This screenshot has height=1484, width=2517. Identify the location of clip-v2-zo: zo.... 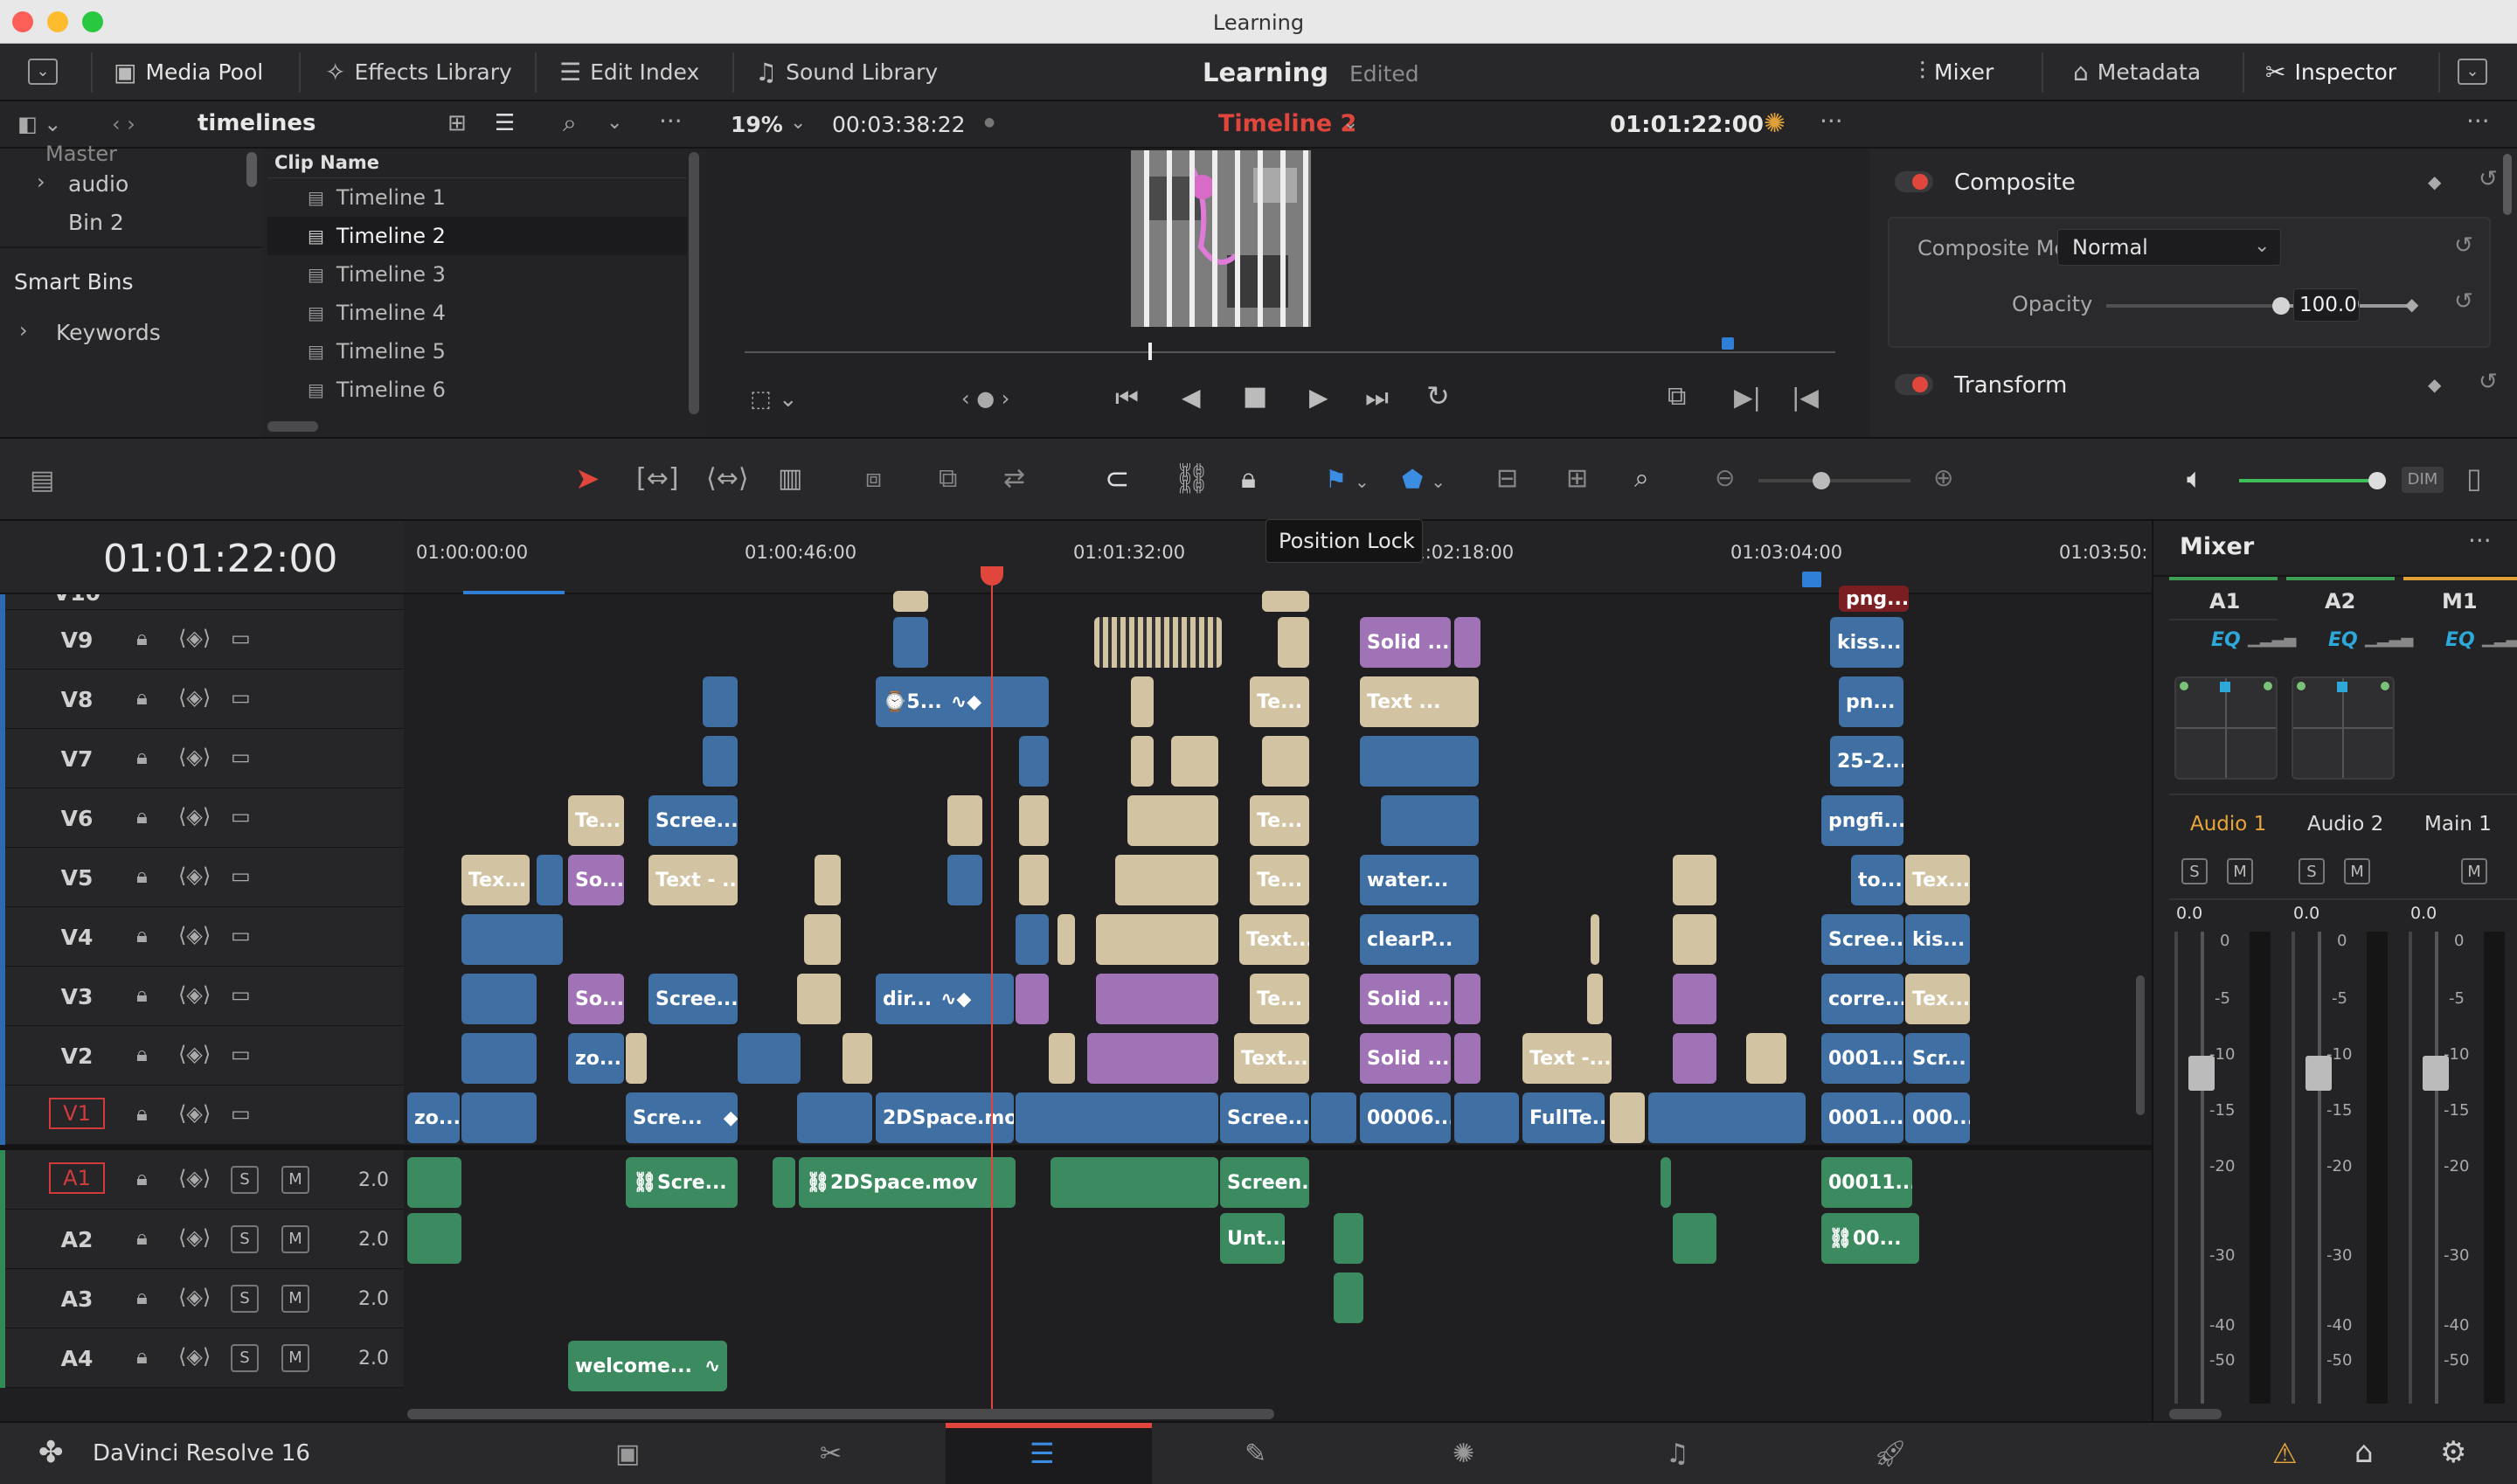
(596, 1058).